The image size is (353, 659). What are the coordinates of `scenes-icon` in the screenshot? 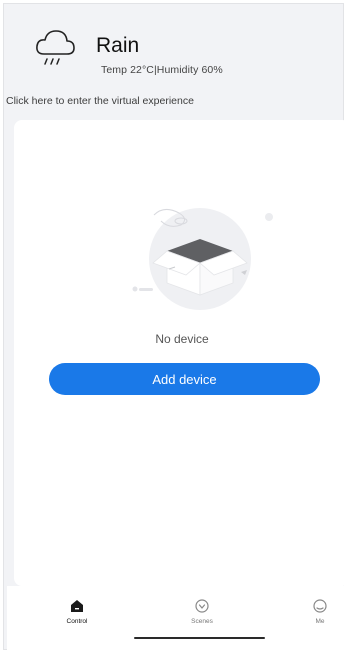 It's located at (202, 606).